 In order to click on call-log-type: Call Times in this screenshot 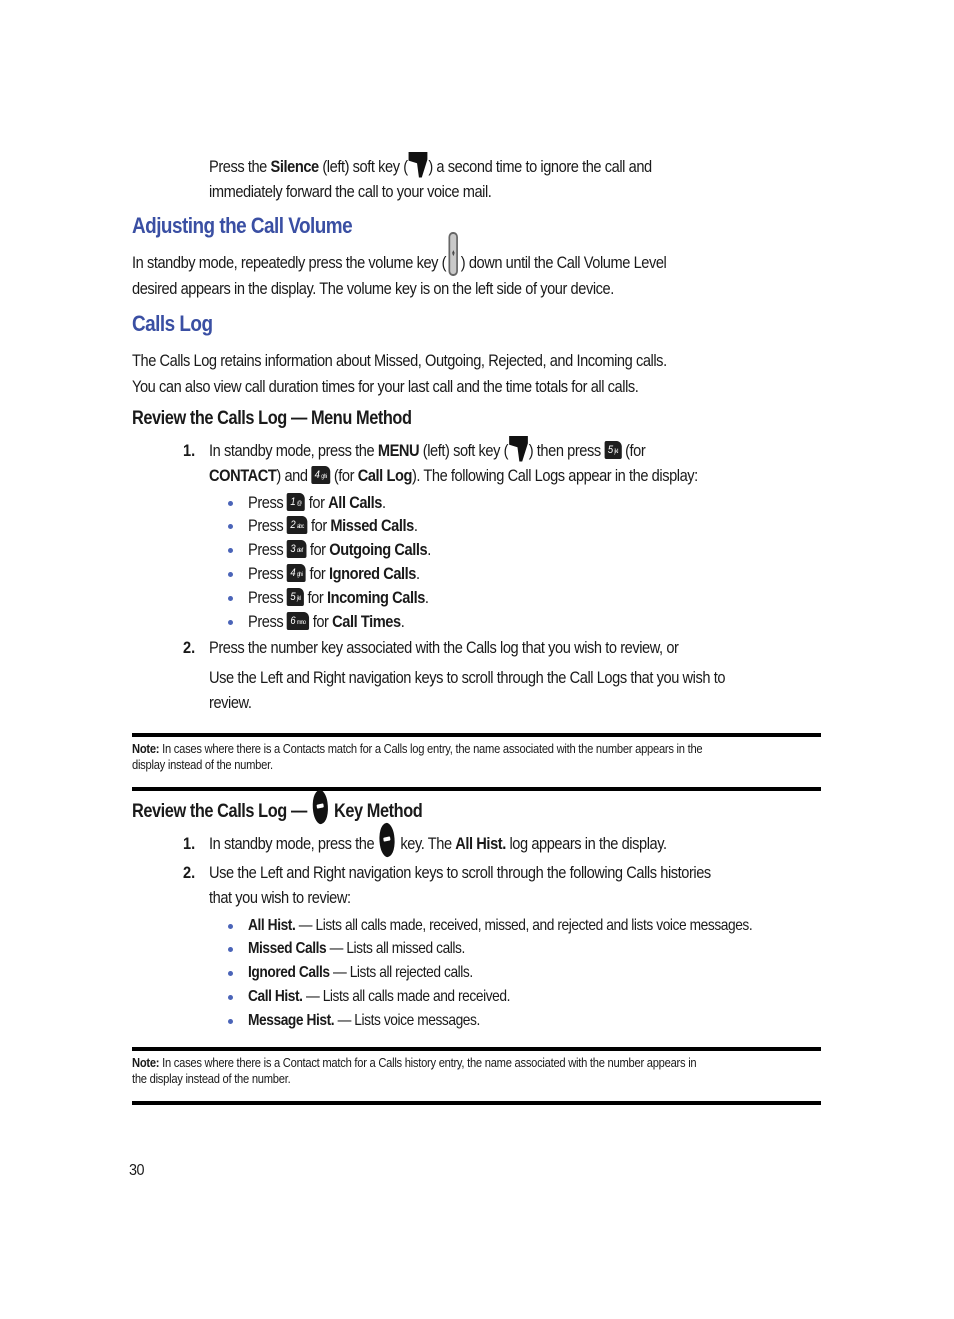, I will do `click(366, 621)`.